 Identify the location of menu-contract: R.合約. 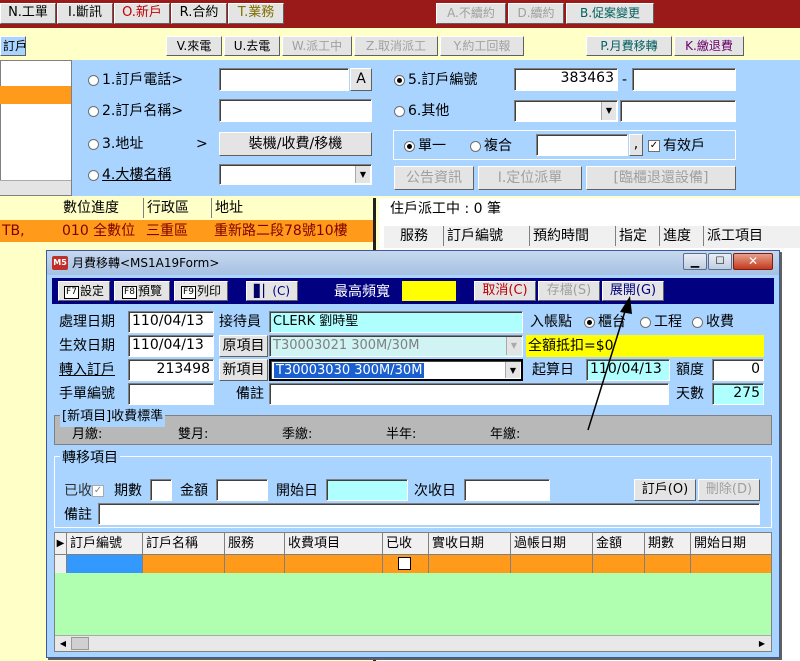
(199, 13).